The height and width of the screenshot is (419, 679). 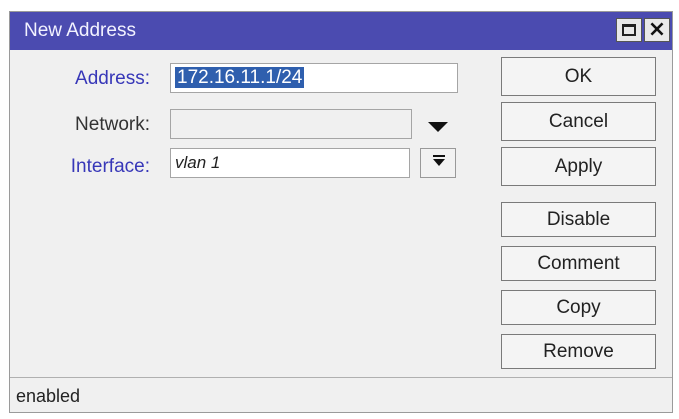 What do you see at coordinates (578, 166) in the screenshot?
I see `apply-button: Apply` at bounding box center [578, 166].